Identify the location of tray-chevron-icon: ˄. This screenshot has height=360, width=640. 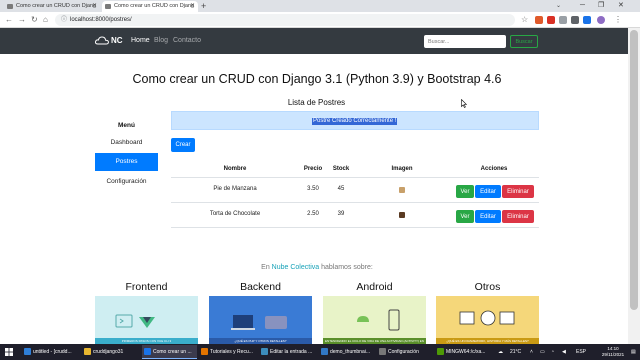
(531, 352).